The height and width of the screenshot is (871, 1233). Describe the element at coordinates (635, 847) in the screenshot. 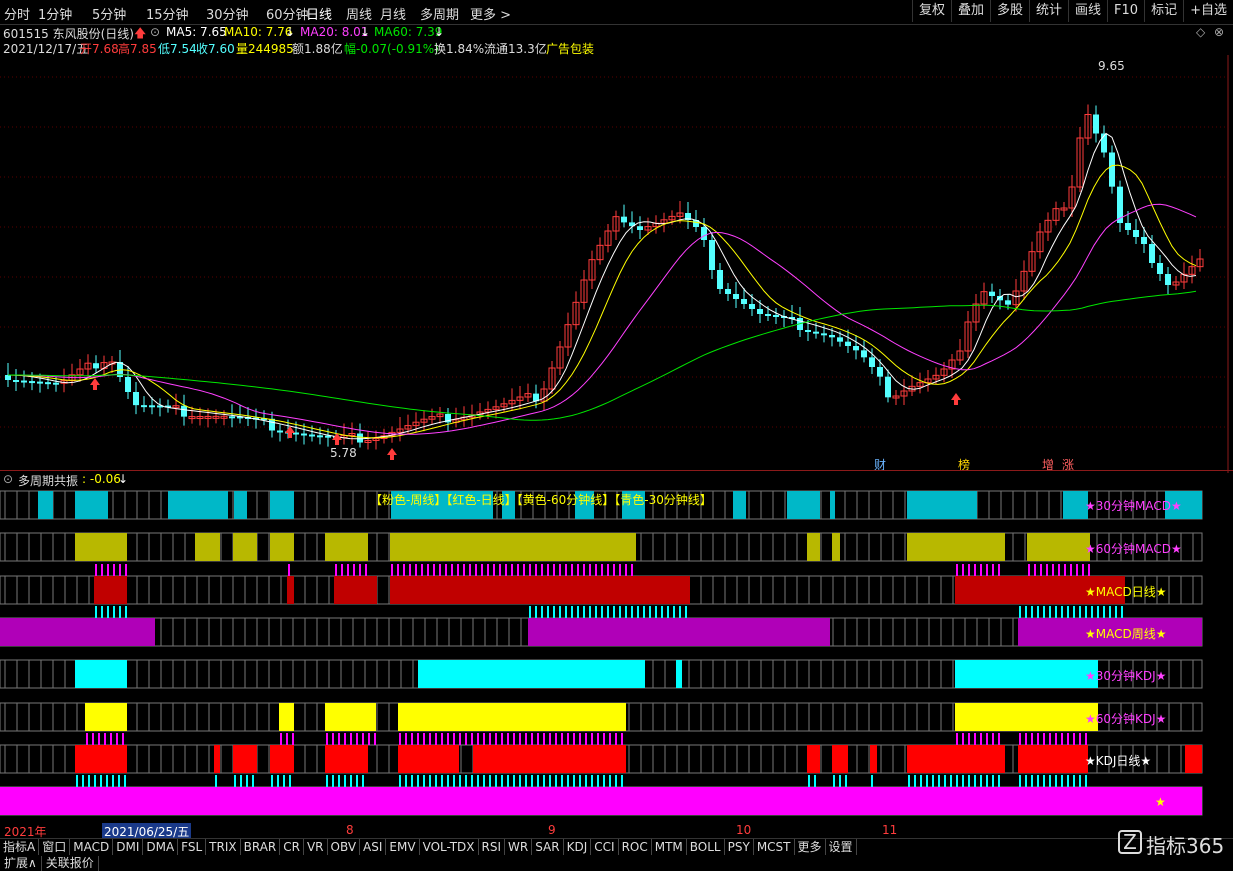

I see `indicator-tab-19: ROC` at that location.